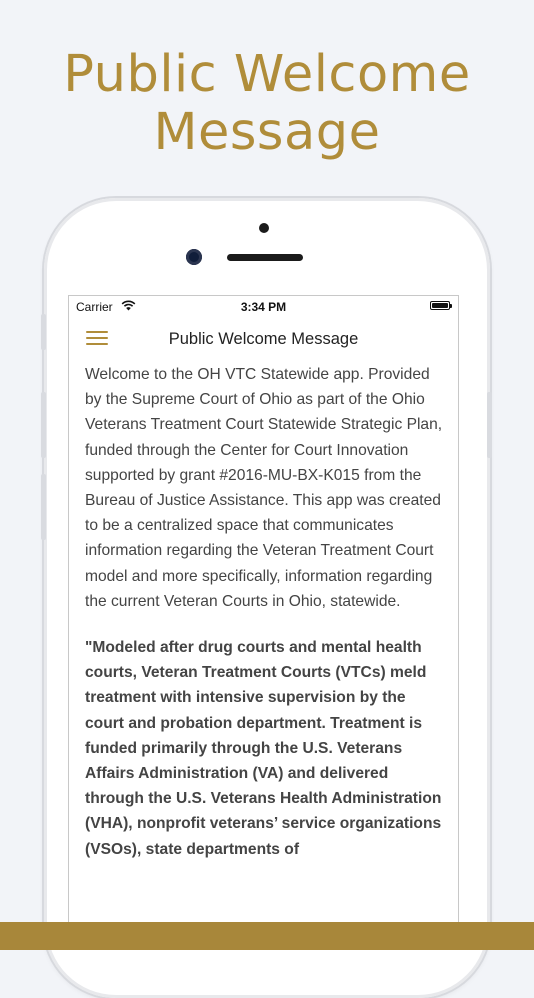 This screenshot has height=998, width=534. What do you see at coordinates (267, 132) in the screenshot?
I see `promo-headline-line2: Message` at bounding box center [267, 132].